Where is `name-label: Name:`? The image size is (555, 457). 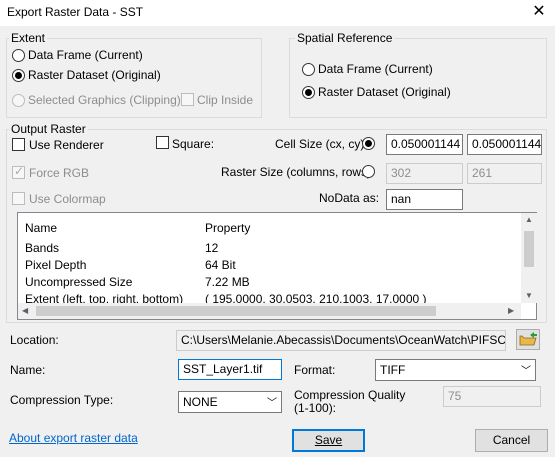 name-label: Name: is located at coordinates (28, 370).